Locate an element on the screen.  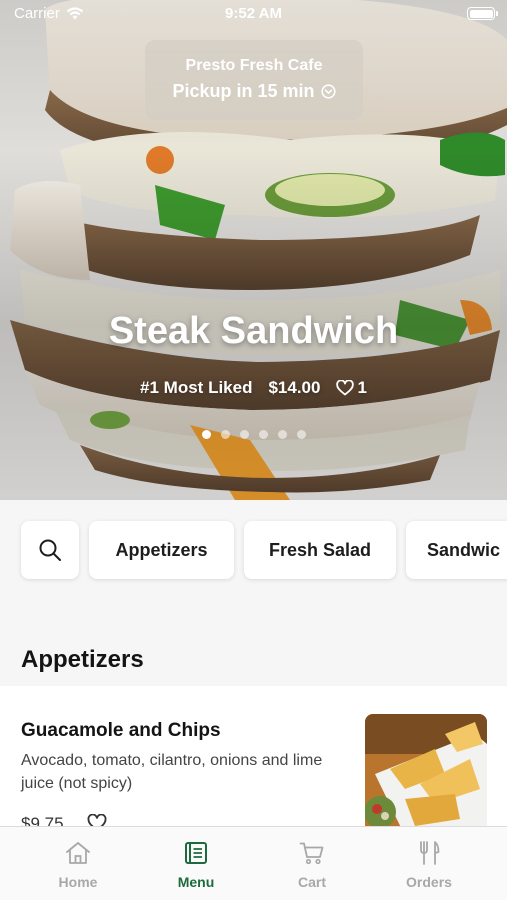
tab-menu-label: Menu is located at coordinates (196, 882).